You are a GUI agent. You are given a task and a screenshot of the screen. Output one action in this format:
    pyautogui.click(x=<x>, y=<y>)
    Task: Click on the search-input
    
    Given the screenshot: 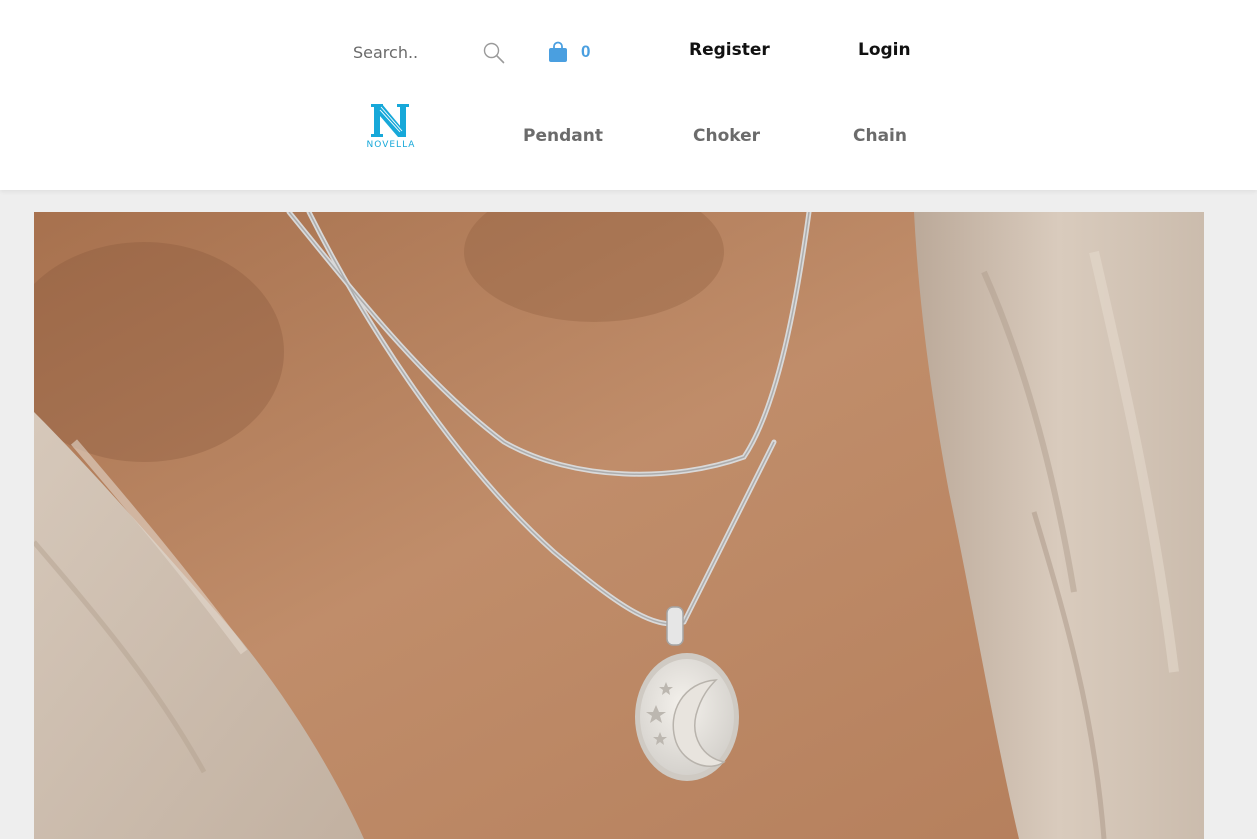 What is the action you would take?
    pyautogui.click(x=413, y=52)
    